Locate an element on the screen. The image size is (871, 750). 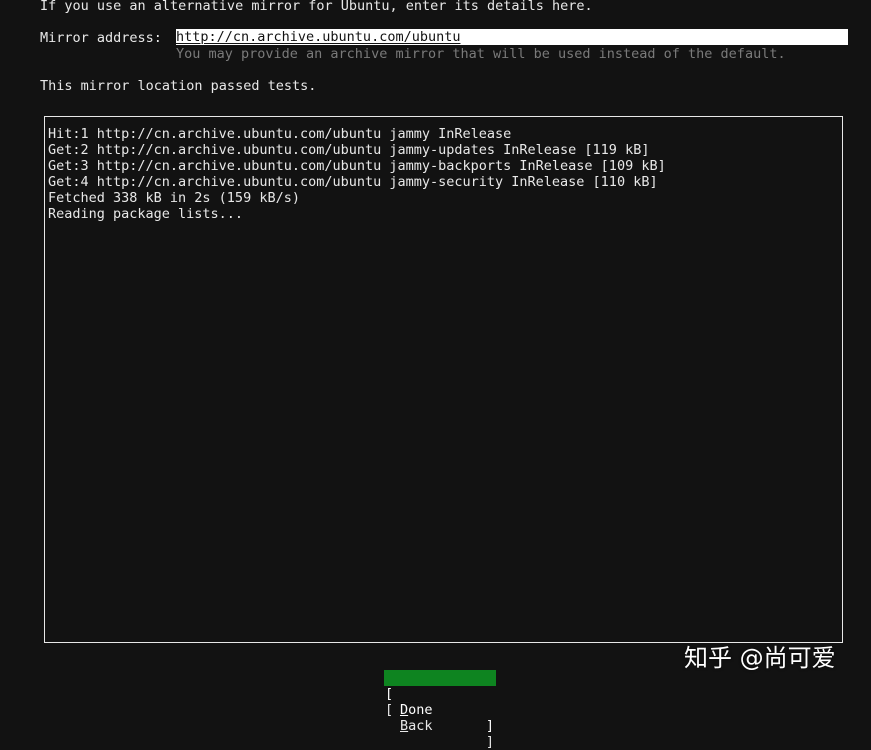
back-button-left-bracket: [ is located at coordinates (389, 710).